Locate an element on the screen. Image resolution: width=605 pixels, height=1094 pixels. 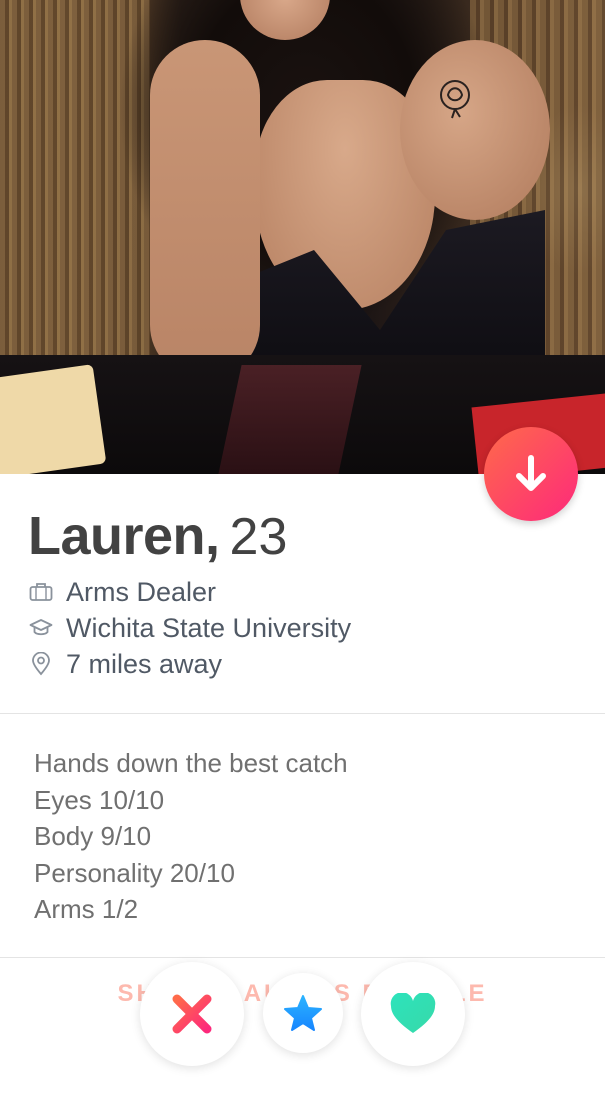
location-pin-icon is located at coordinates (41, 664).